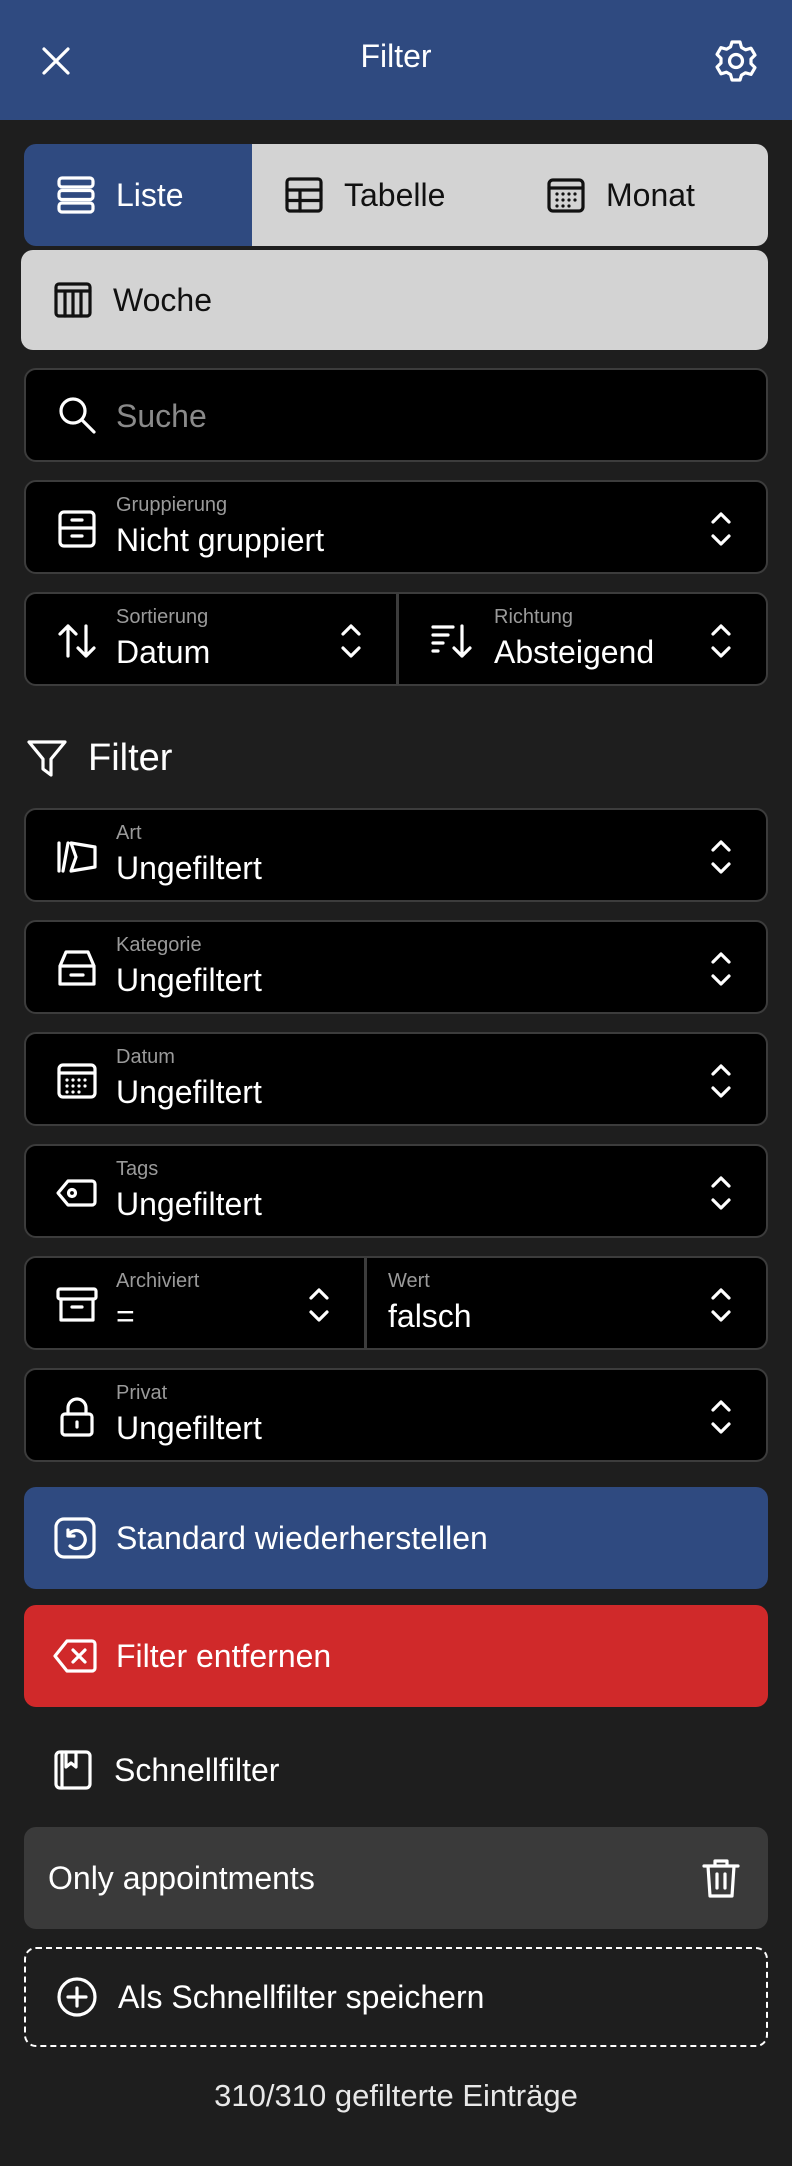 The width and height of the screenshot is (792, 2166). Describe the element at coordinates (409, 1281) in the screenshot. I see `wert-label: Wert` at that location.